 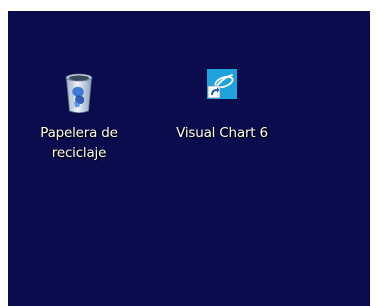 What do you see at coordinates (79, 143) in the screenshot?
I see `recycle-bin-label: Papelera de reciclaje` at bounding box center [79, 143].